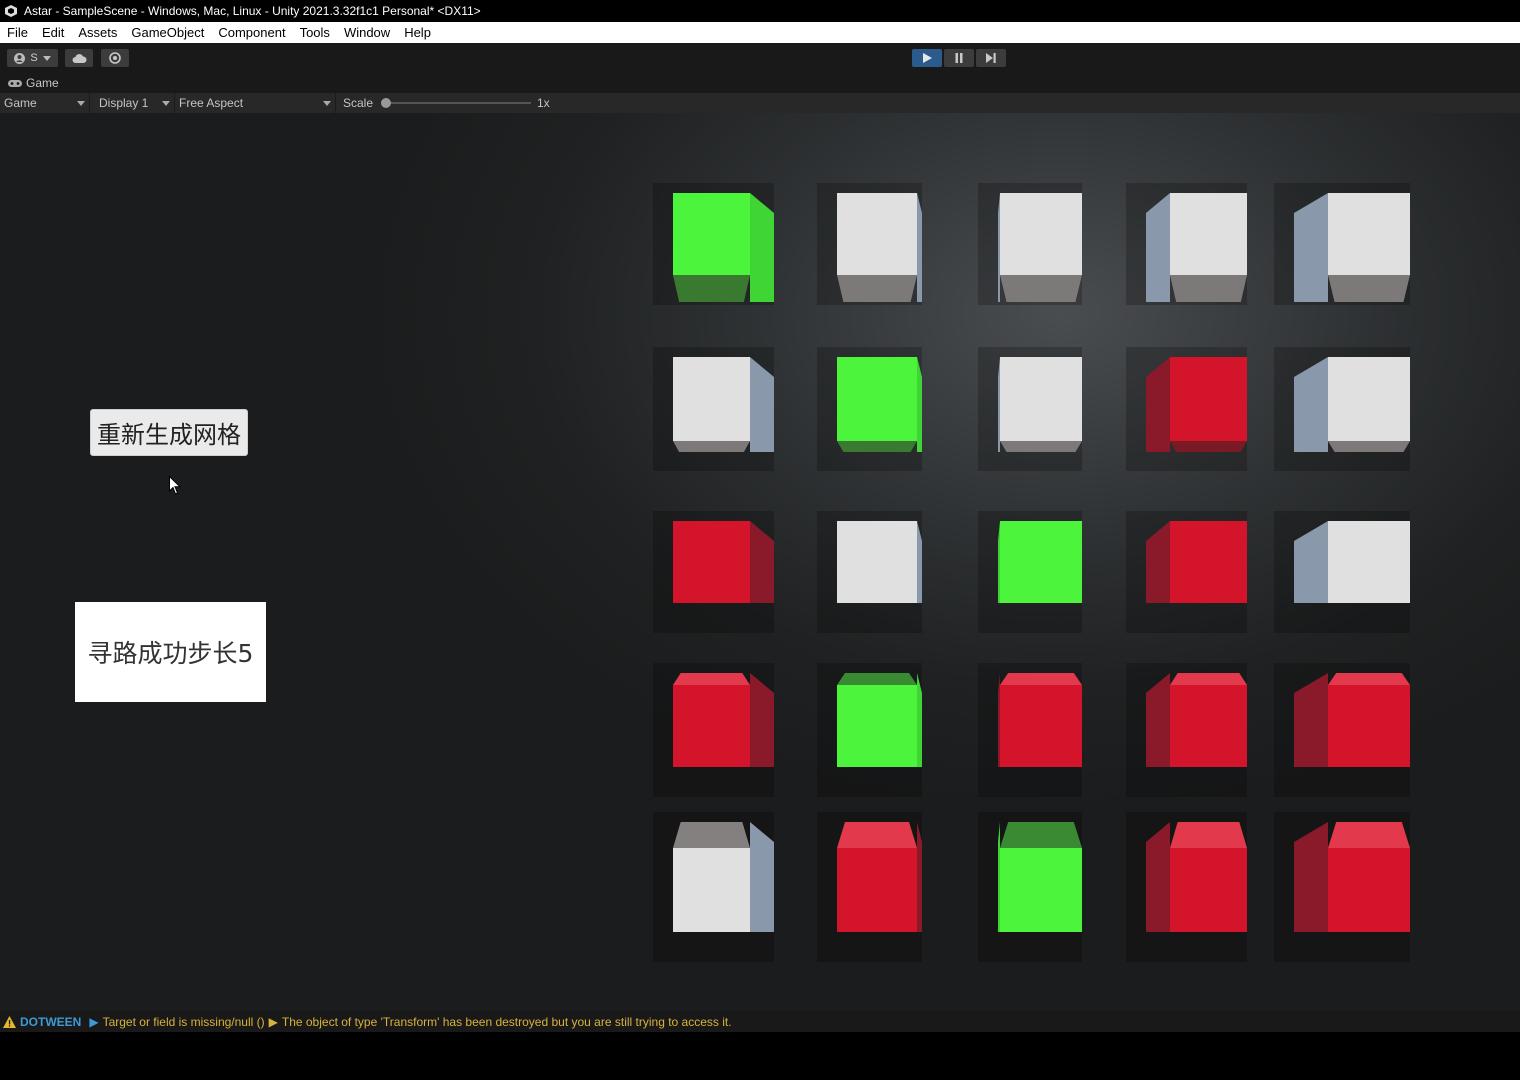  Describe the element at coordinates (167, 32) in the screenshot. I see `menu-gameobject: GameObject` at that location.